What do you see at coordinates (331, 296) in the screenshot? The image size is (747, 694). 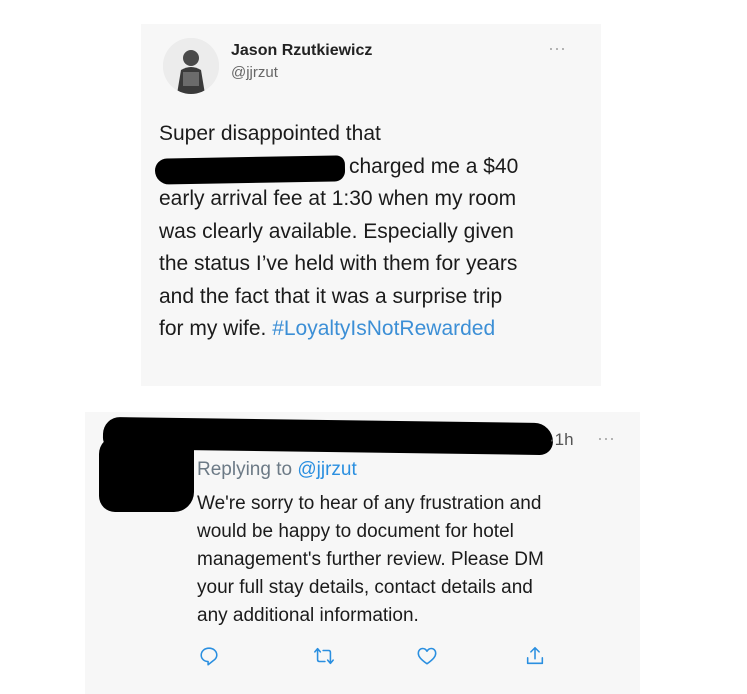 I see `tweet-line: and the fact that it was a surprise trip` at bounding box center [331, 296].